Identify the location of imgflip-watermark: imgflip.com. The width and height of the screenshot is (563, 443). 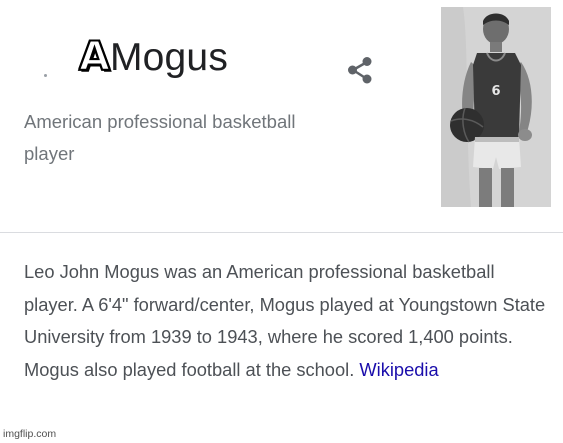
(30, 434).